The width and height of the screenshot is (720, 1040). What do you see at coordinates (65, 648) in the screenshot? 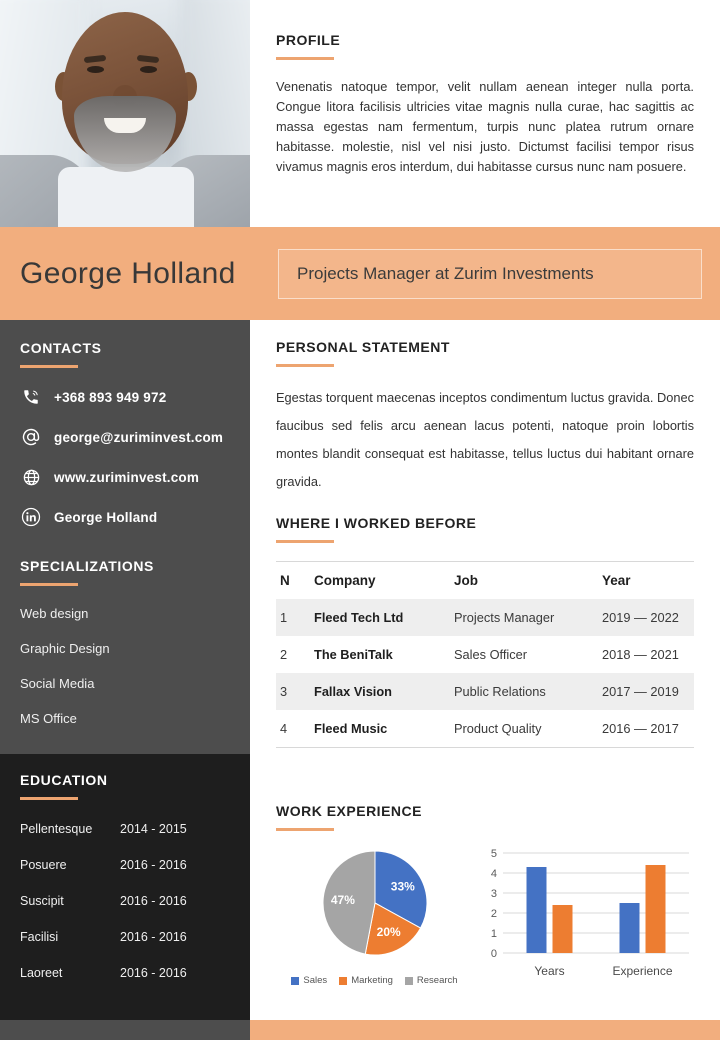
I see `specialization-item: Graphic Design` at bounding box center [65, 648].